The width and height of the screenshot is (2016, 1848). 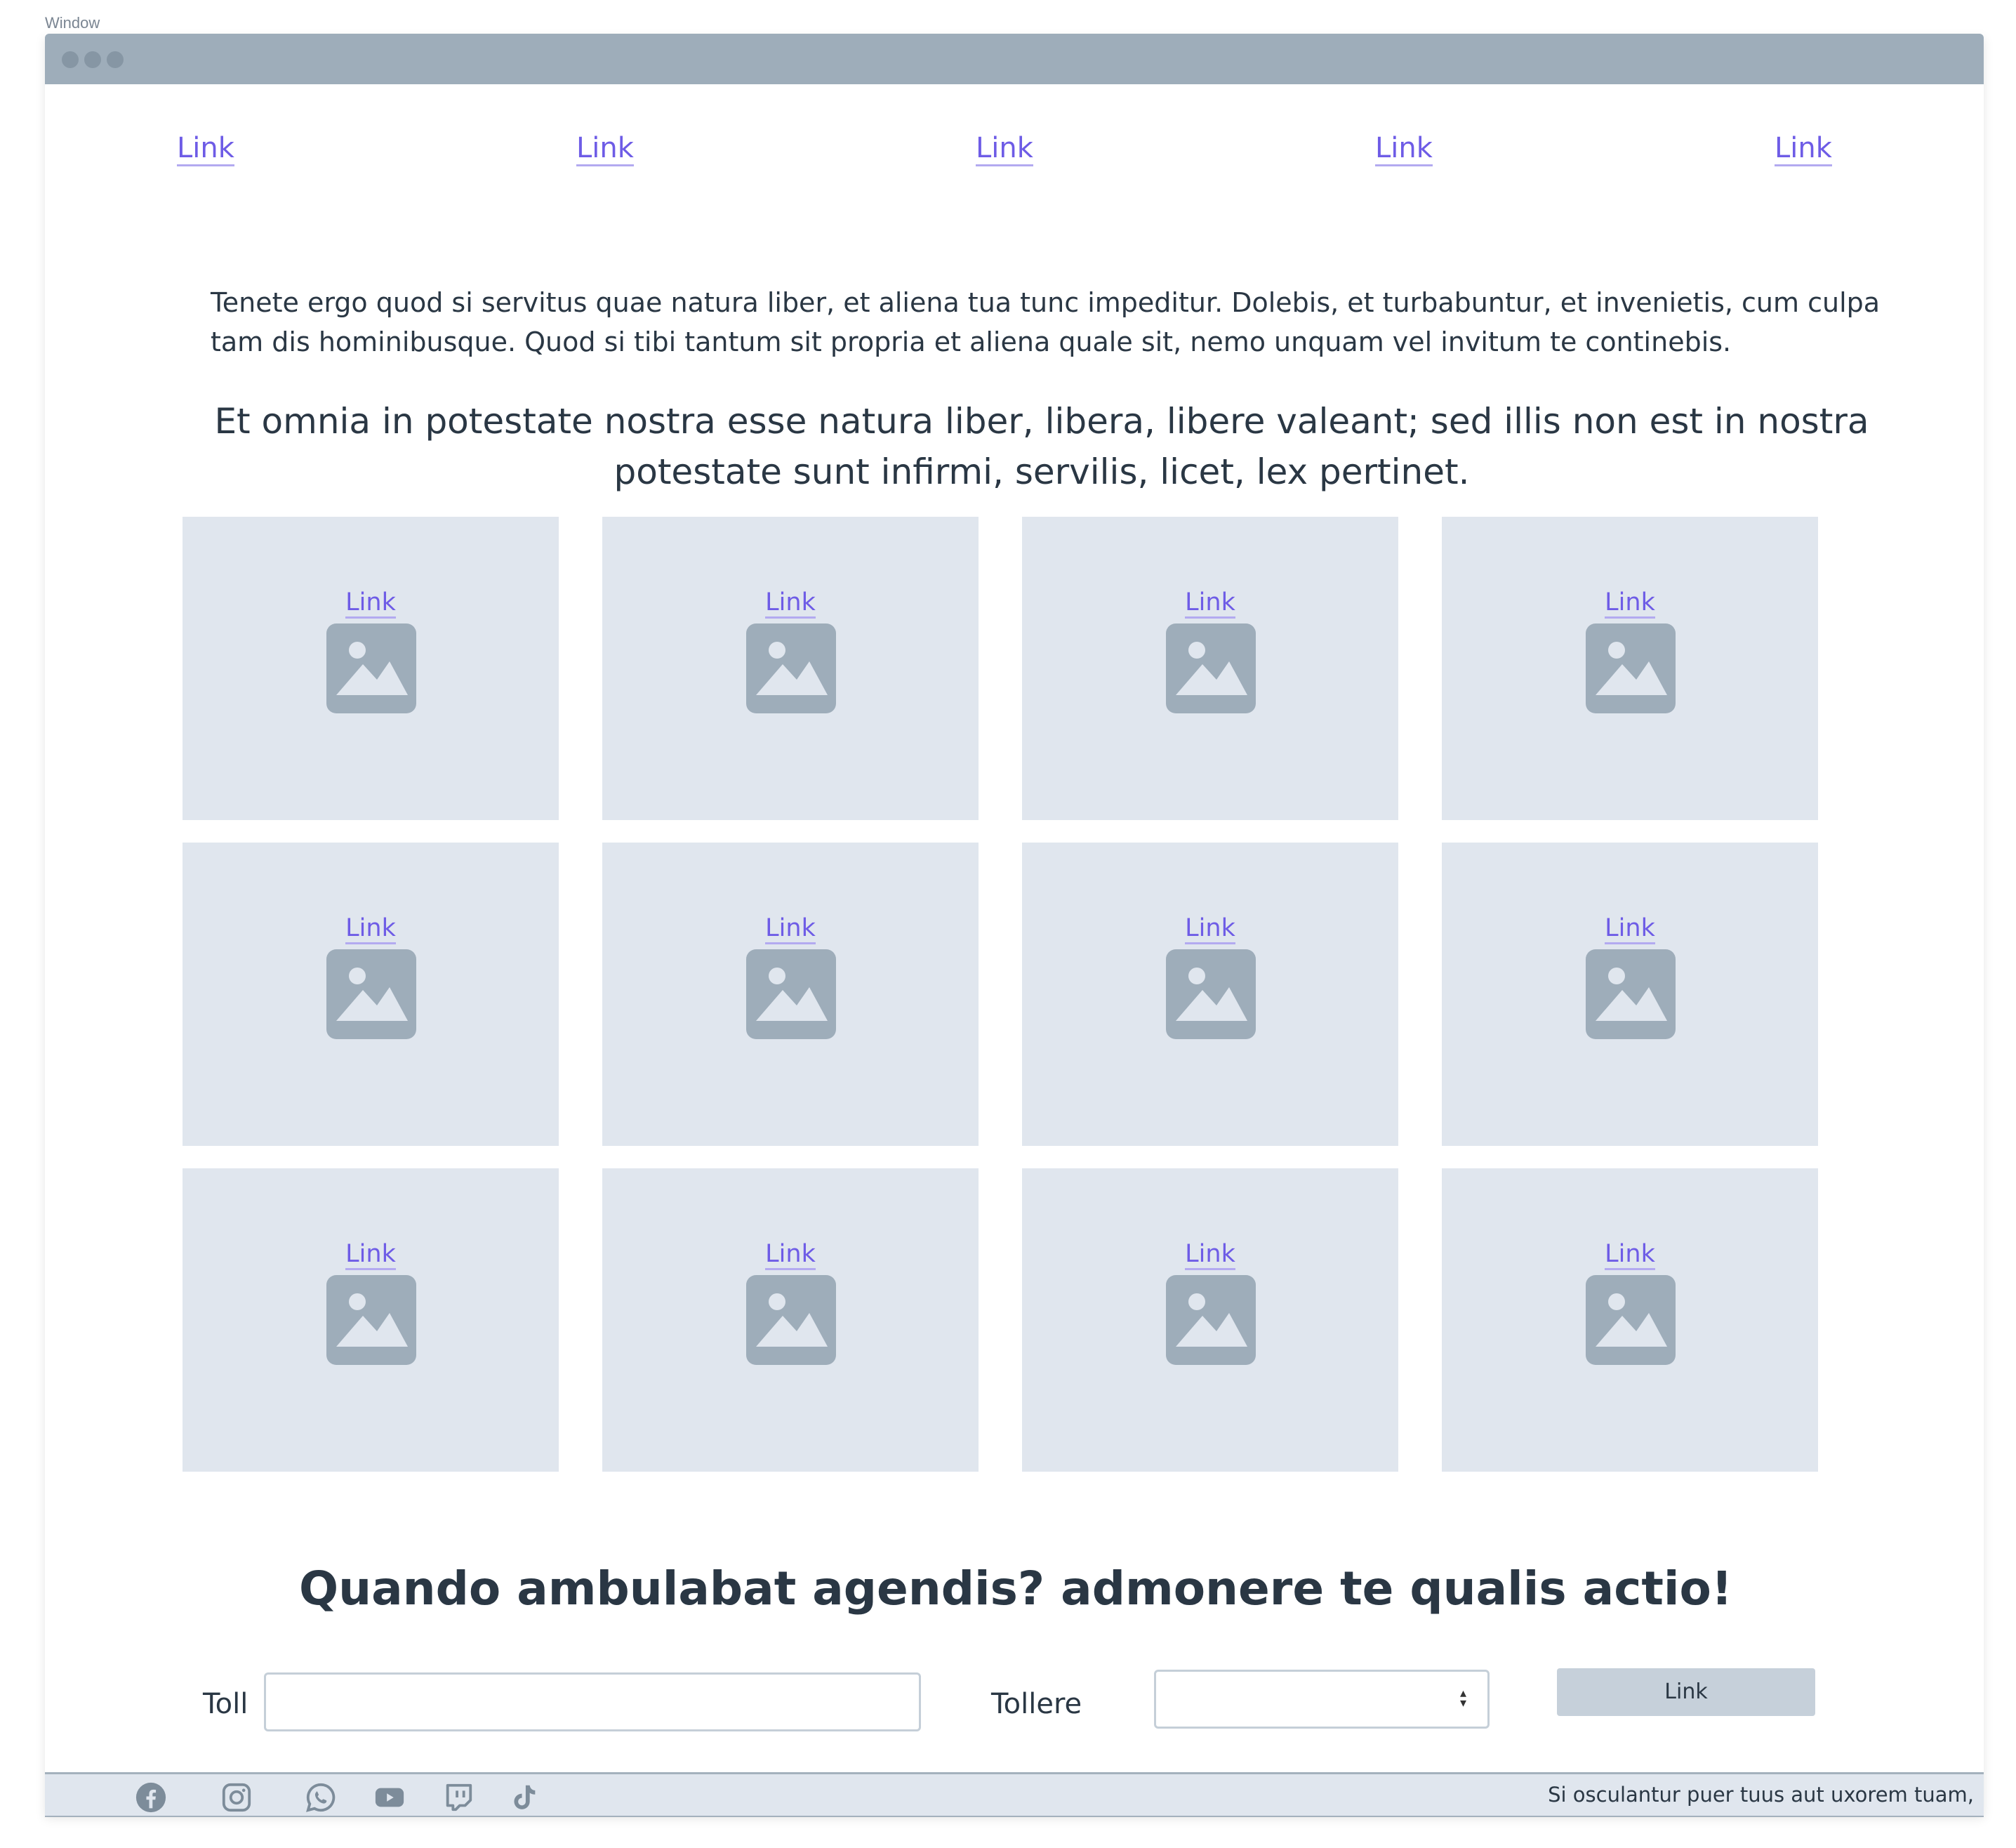 I want to click on toll-input, so click(x=592, y=1702).